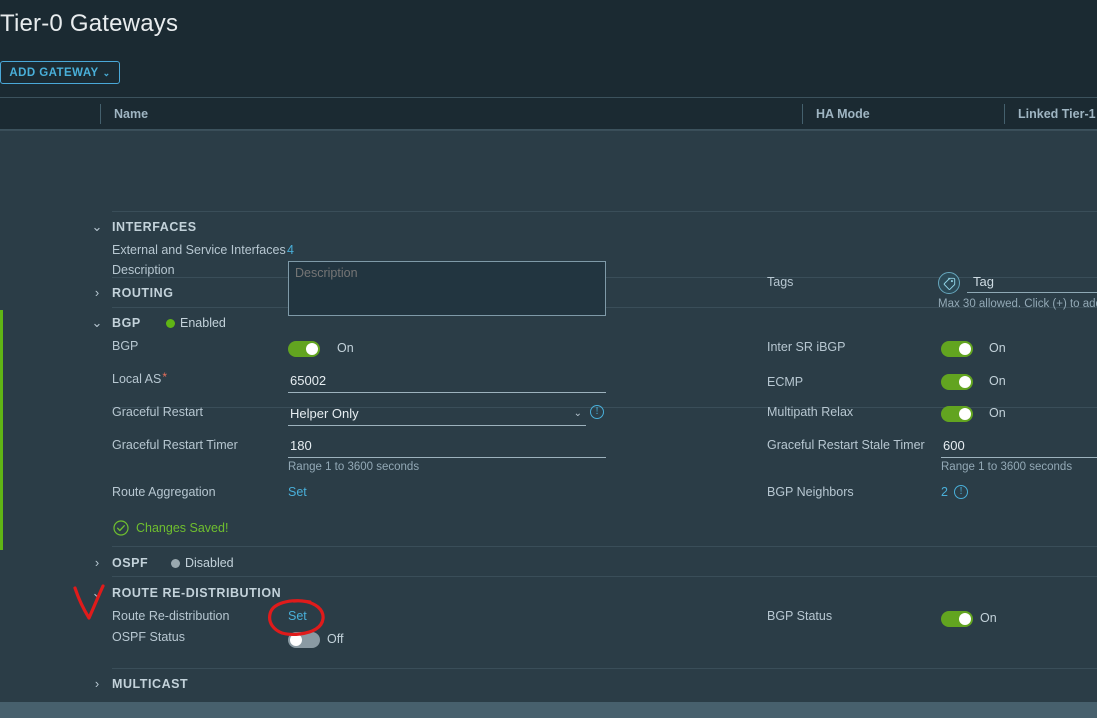  I want to click on bgp-status-toggle, so click(957, 619).